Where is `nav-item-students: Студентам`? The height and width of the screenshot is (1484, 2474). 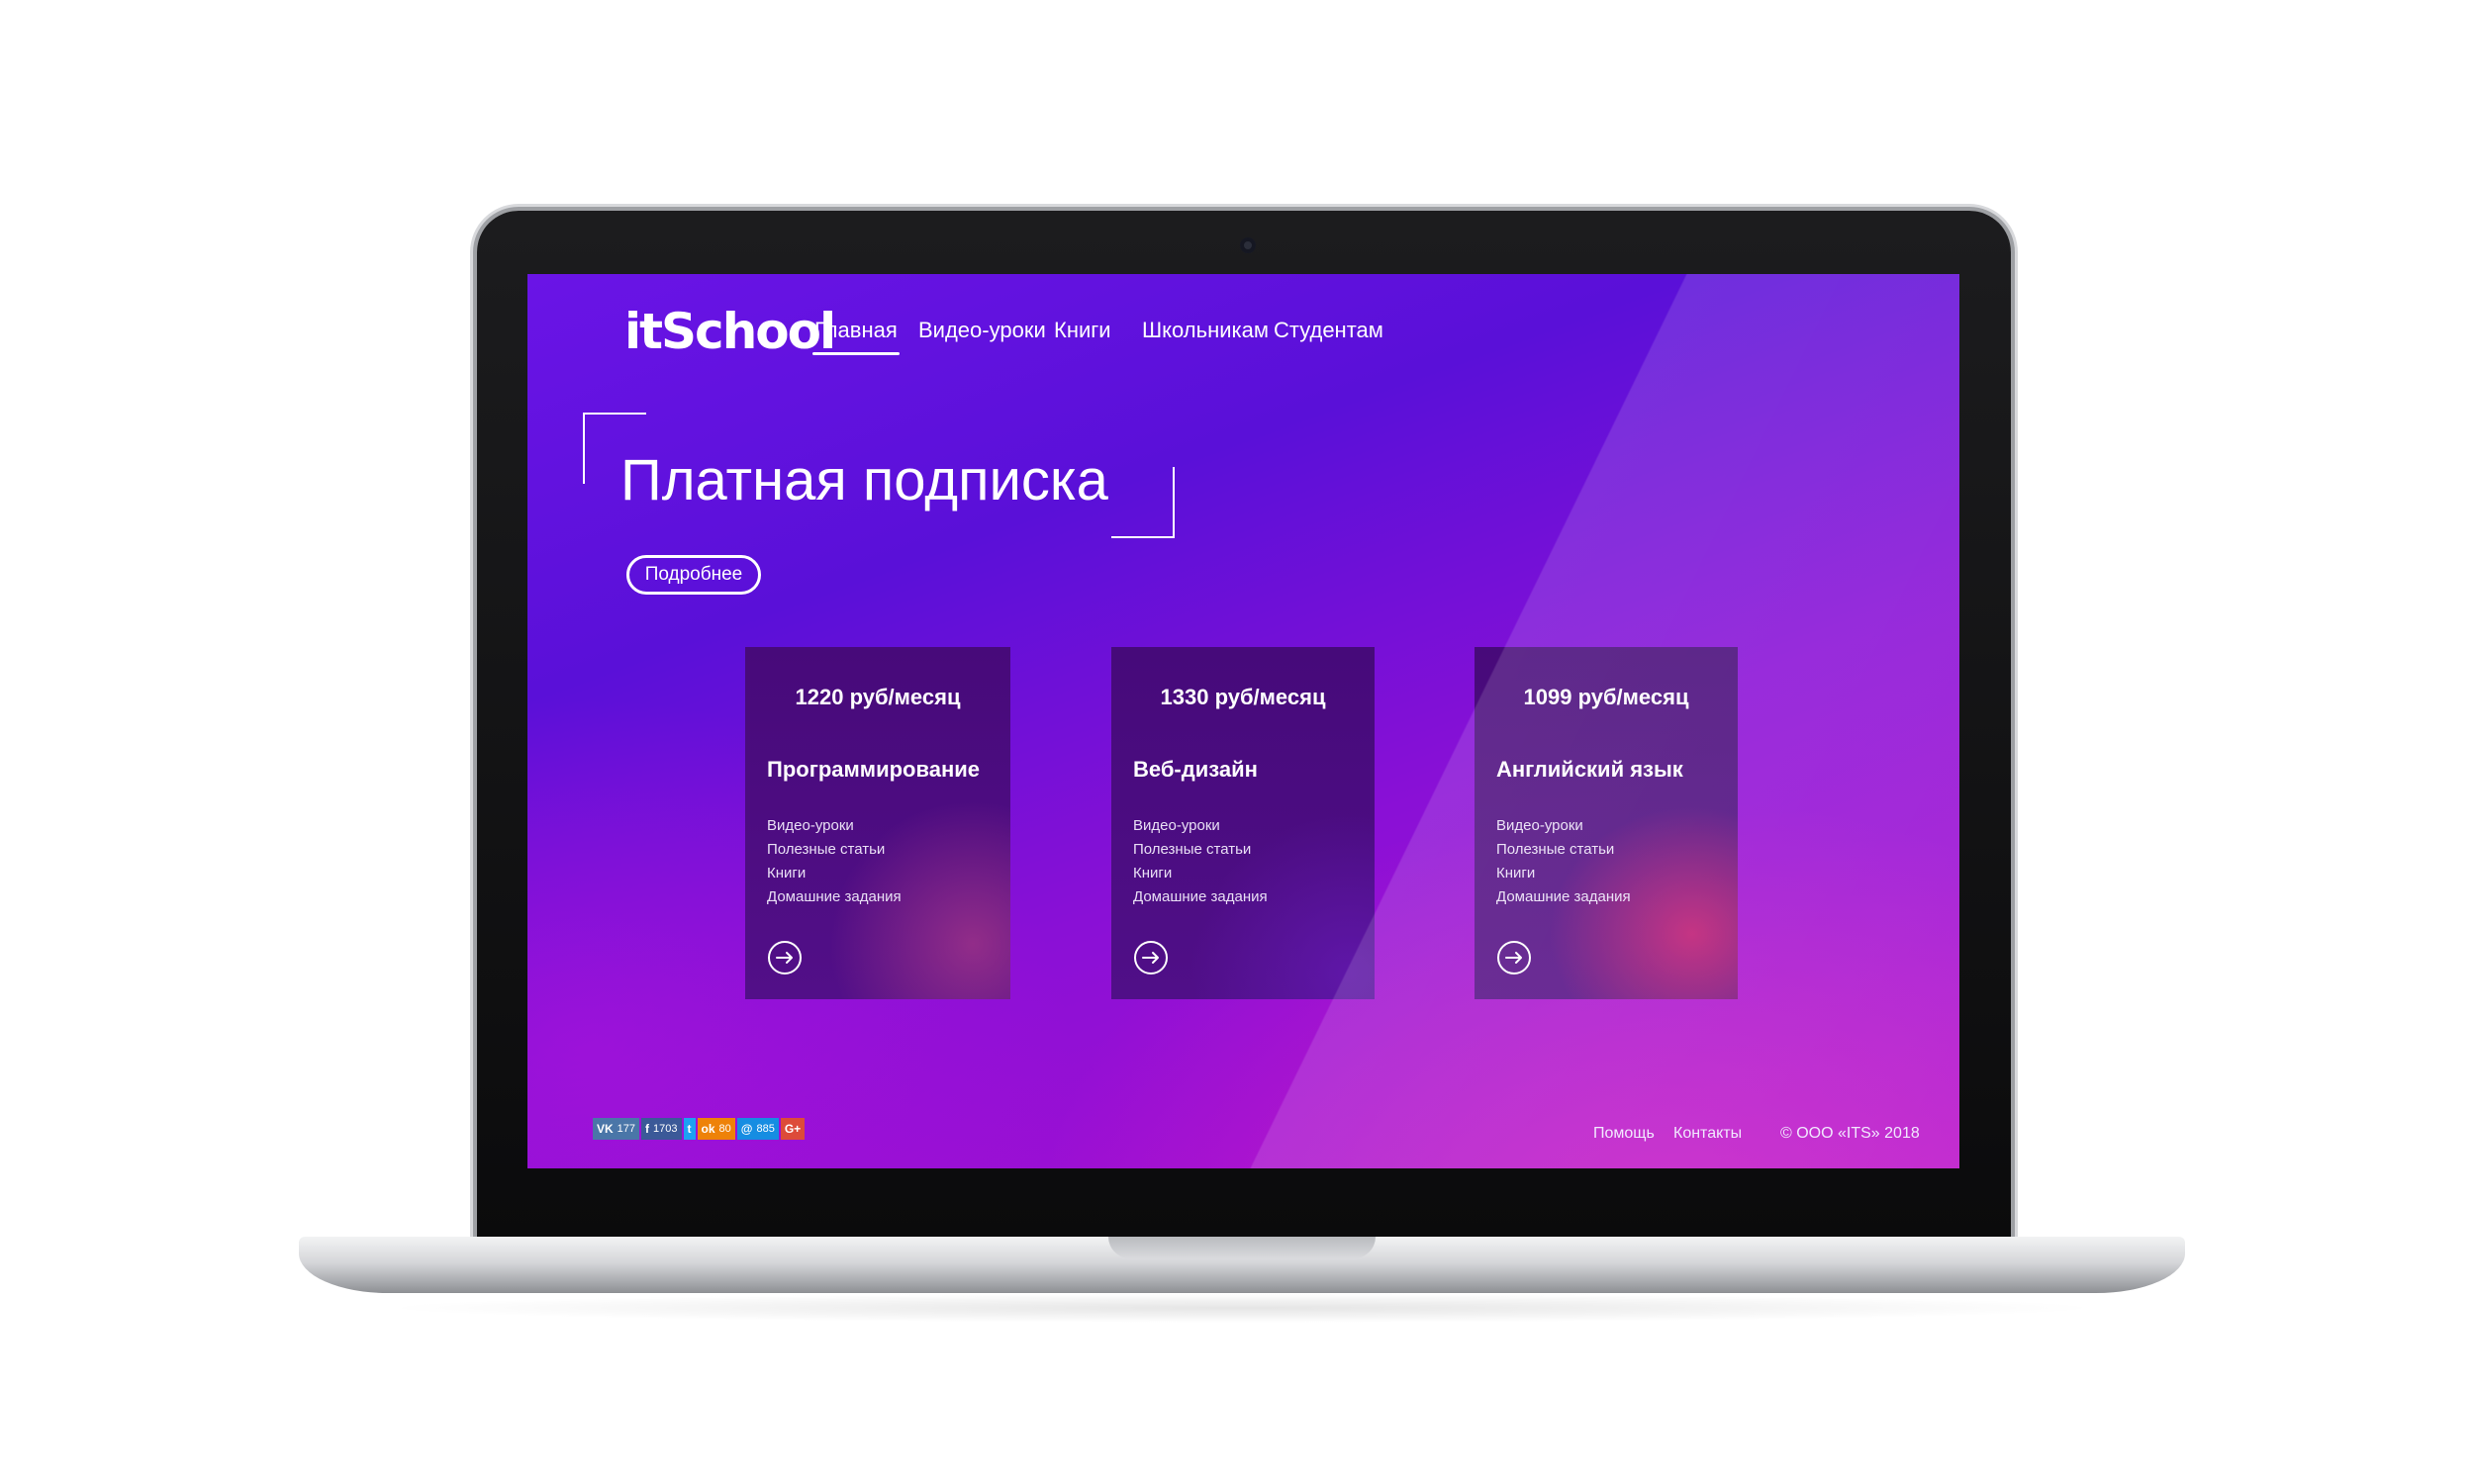 nav-item-students: Студентам is located at coordinates (1329, 330).